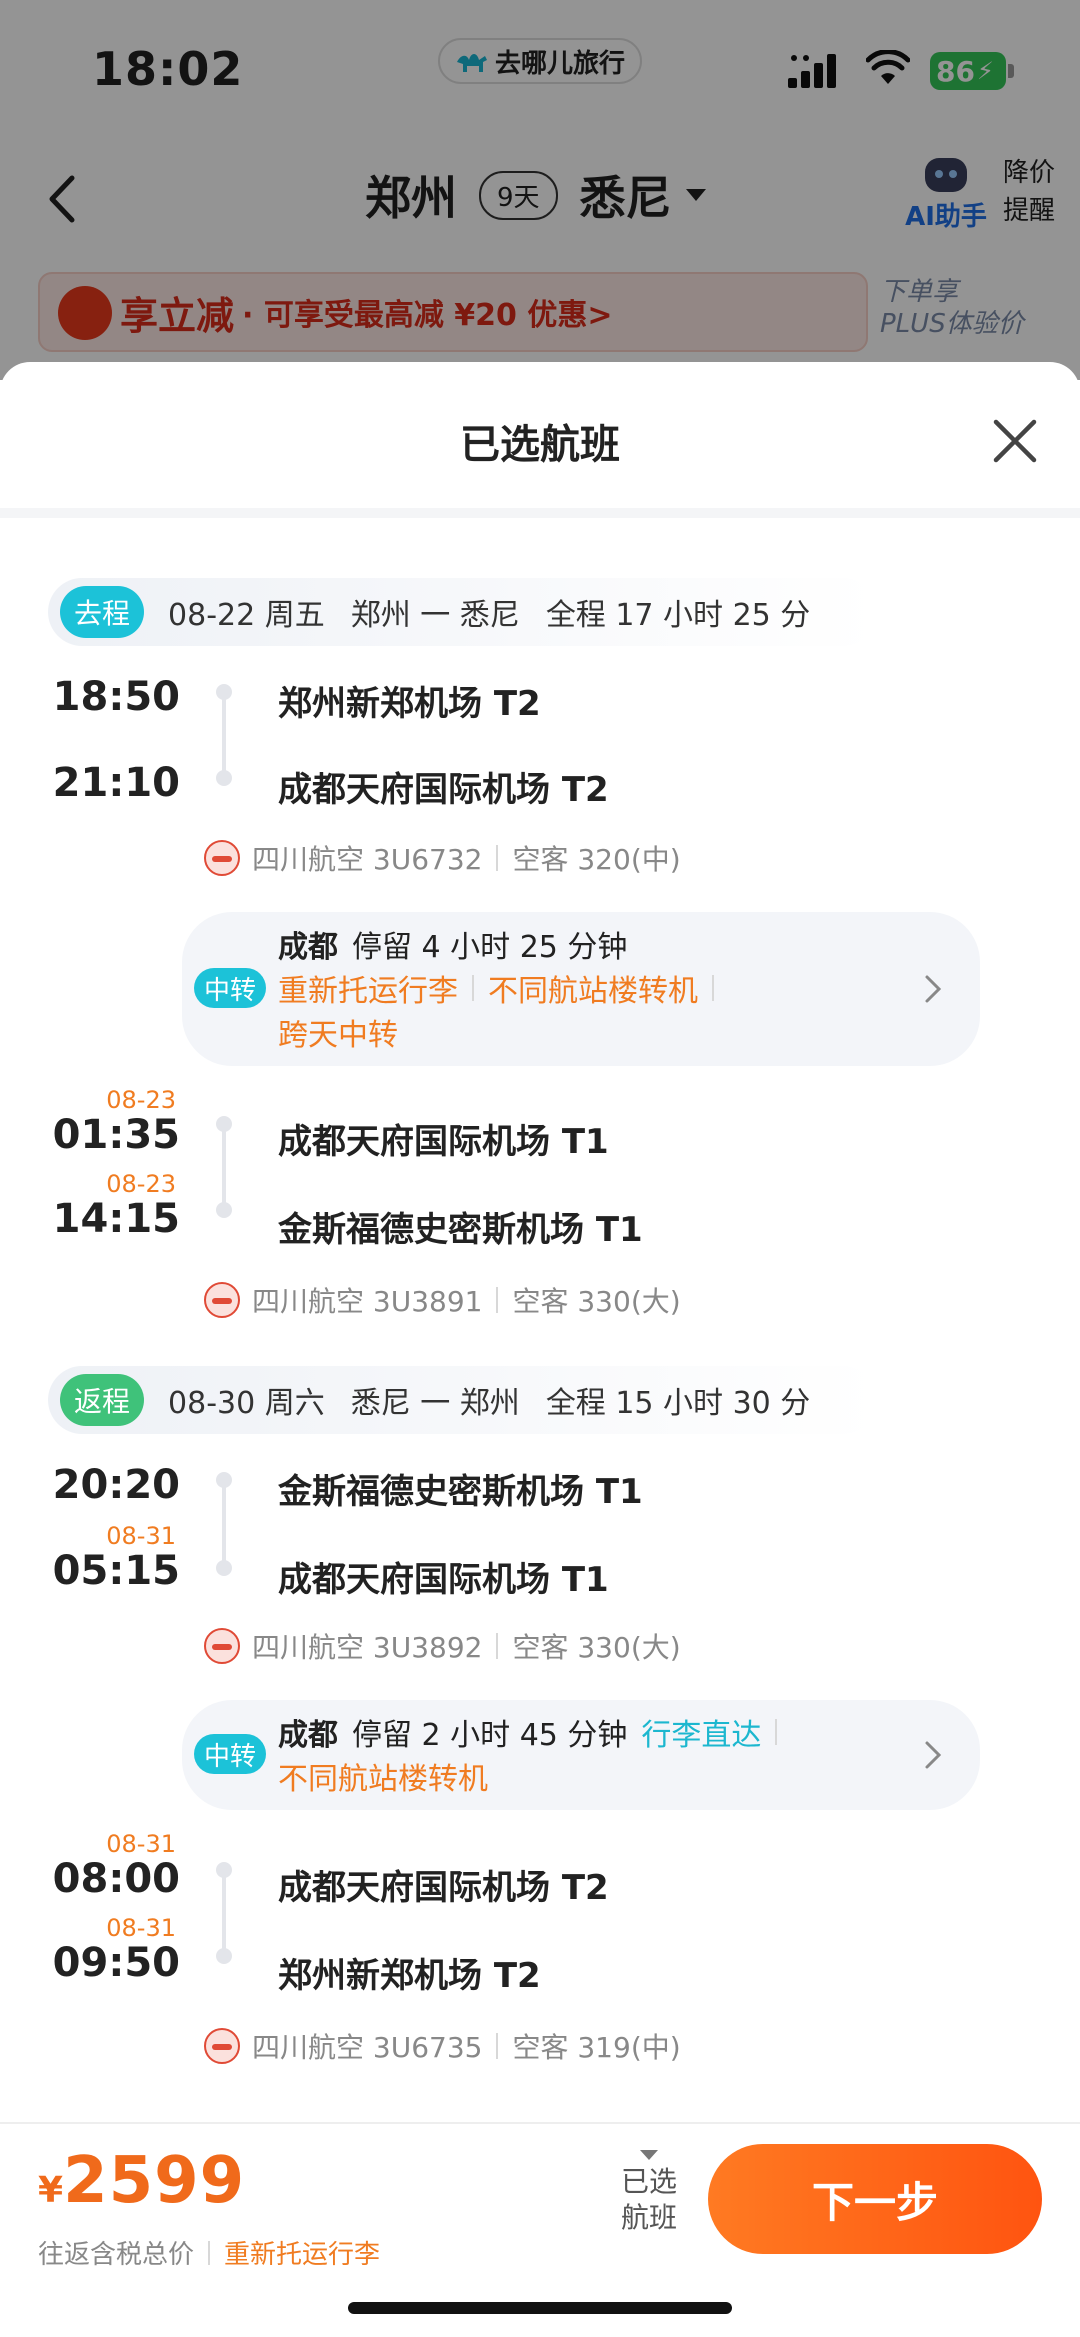 This screenshot has width=1080, height=2337. Describe the element at coordinates (246, 615) in the screenshot. I see `outbound-date: 08-22 周五` at that location.